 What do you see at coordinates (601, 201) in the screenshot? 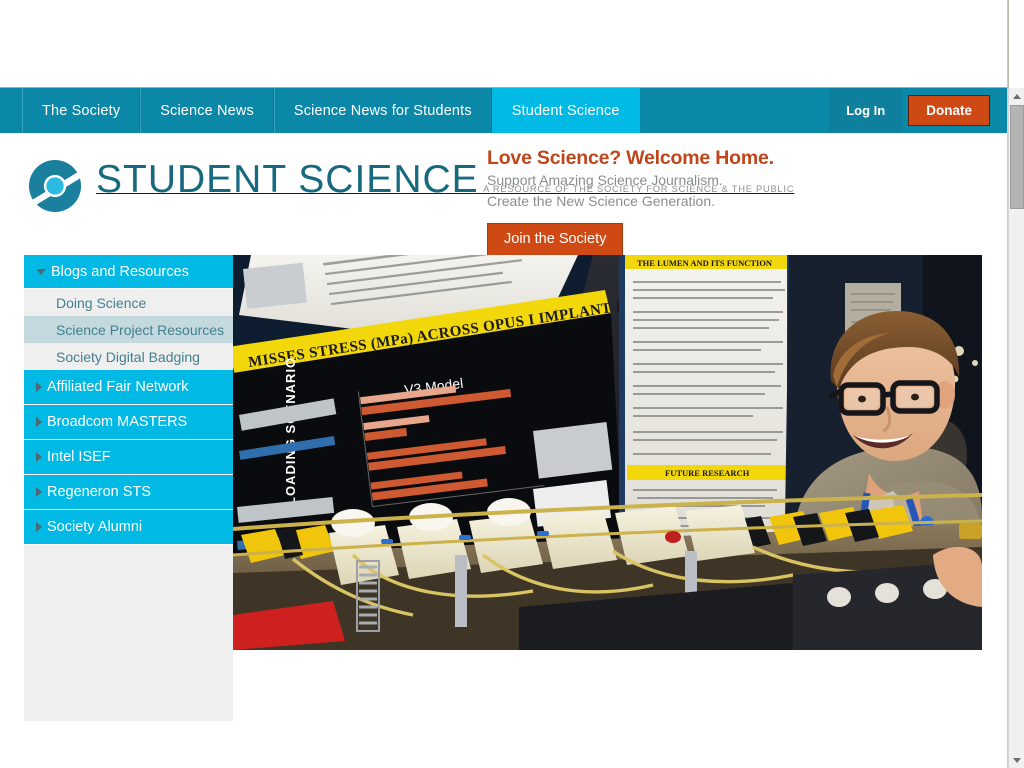
I see `tagline-line-2: Create the New Science Generation.` at bounding box center [601, 201].